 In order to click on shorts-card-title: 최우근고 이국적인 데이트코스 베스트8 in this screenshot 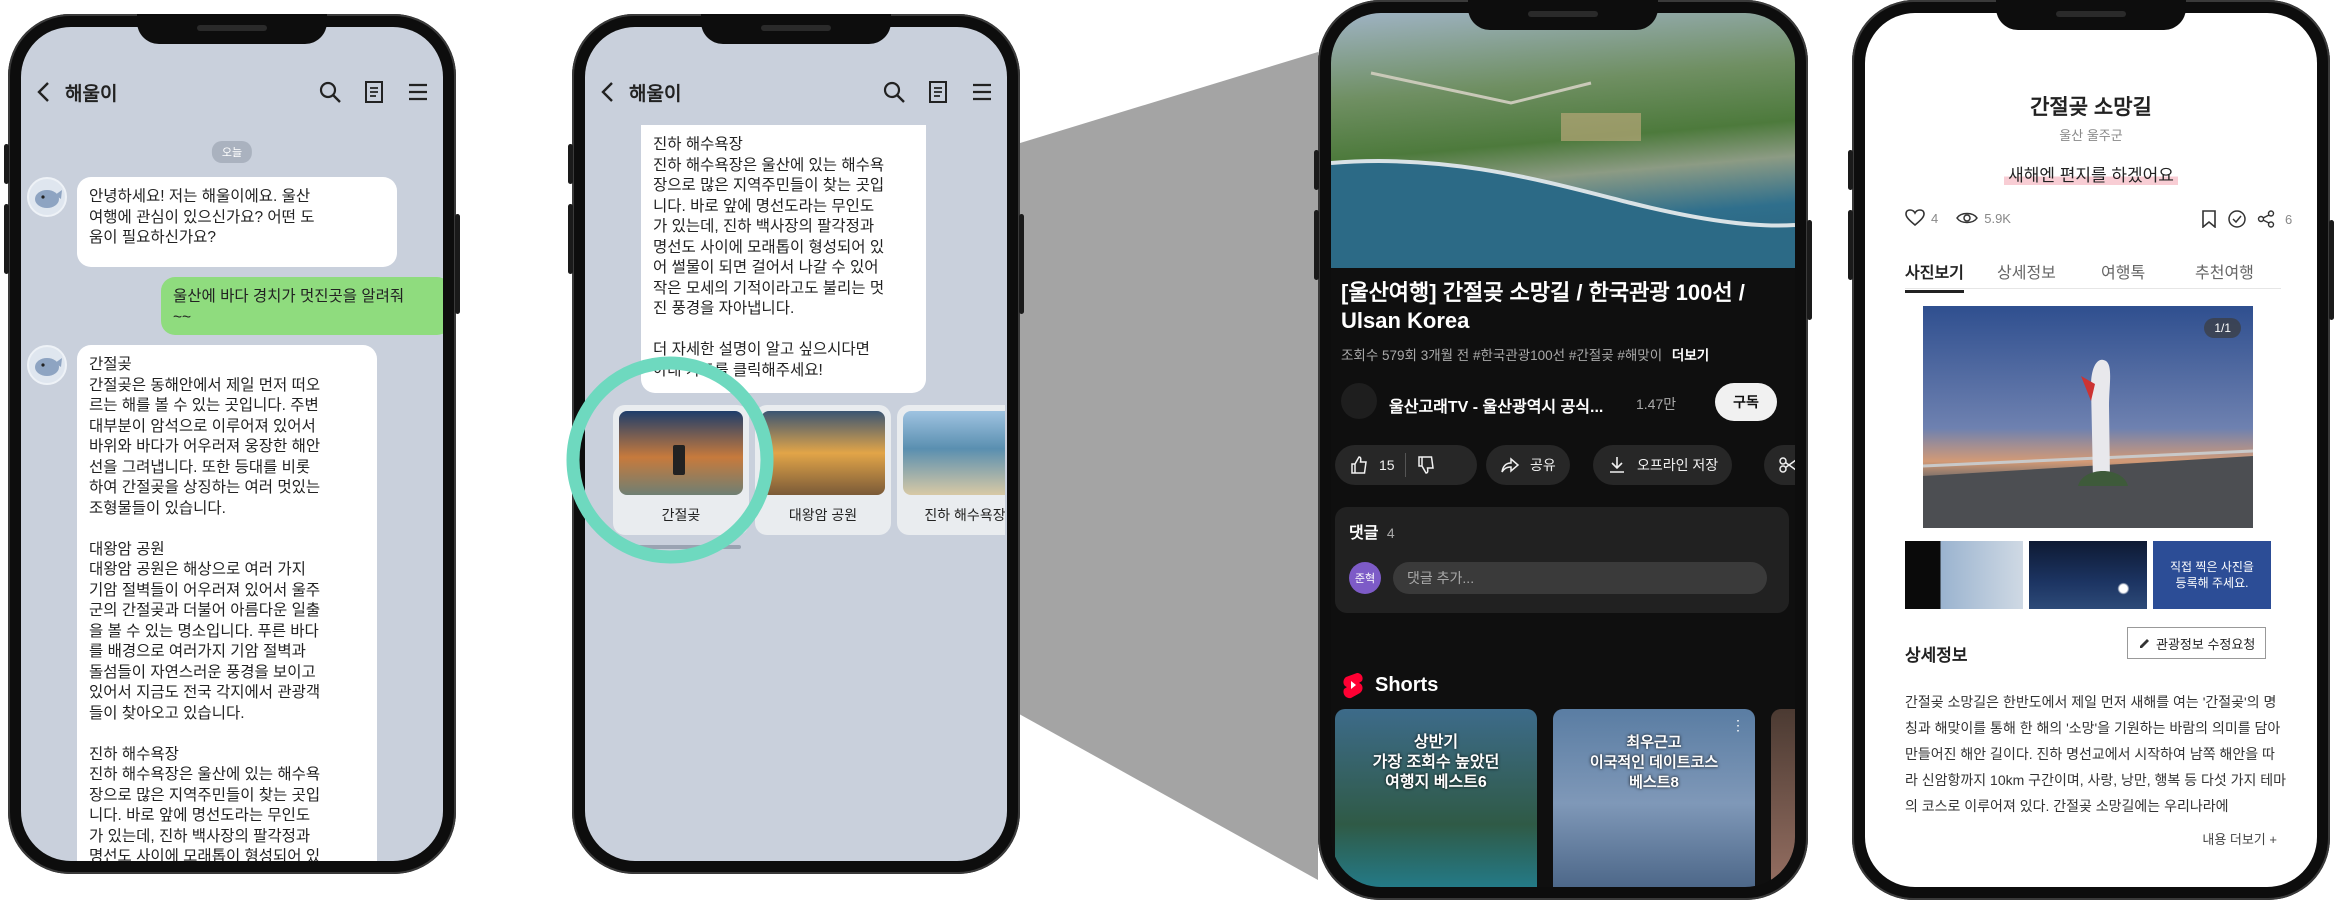, I will do `click(1654, 762)`.